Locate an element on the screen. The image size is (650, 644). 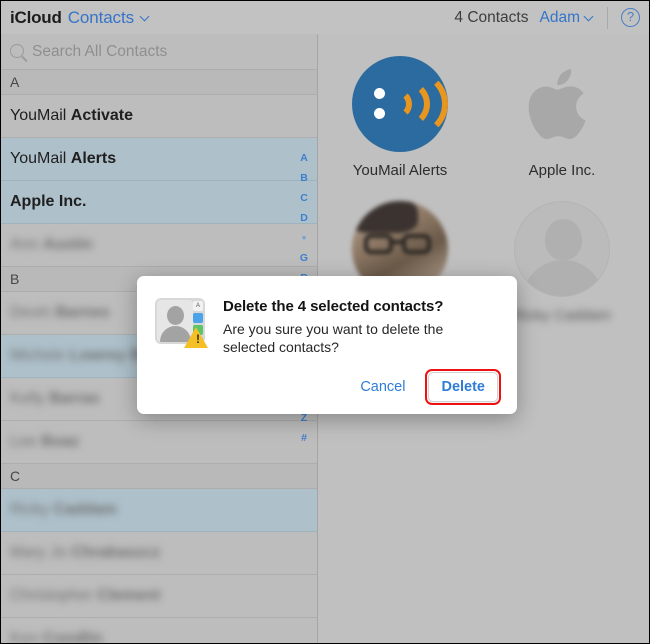
contact-list-row: Lee Boaz is located at coordinates (159, 442).